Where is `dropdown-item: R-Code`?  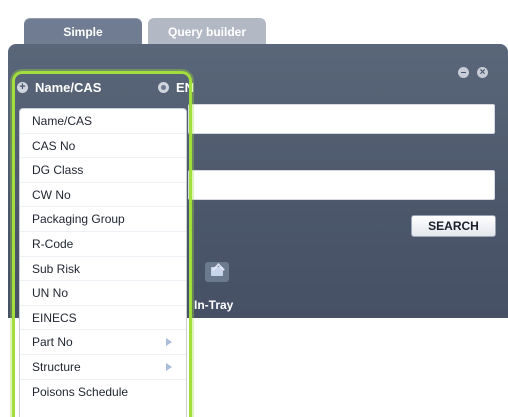 dropdown-item: R-Code is located at coordinates (103, 244).